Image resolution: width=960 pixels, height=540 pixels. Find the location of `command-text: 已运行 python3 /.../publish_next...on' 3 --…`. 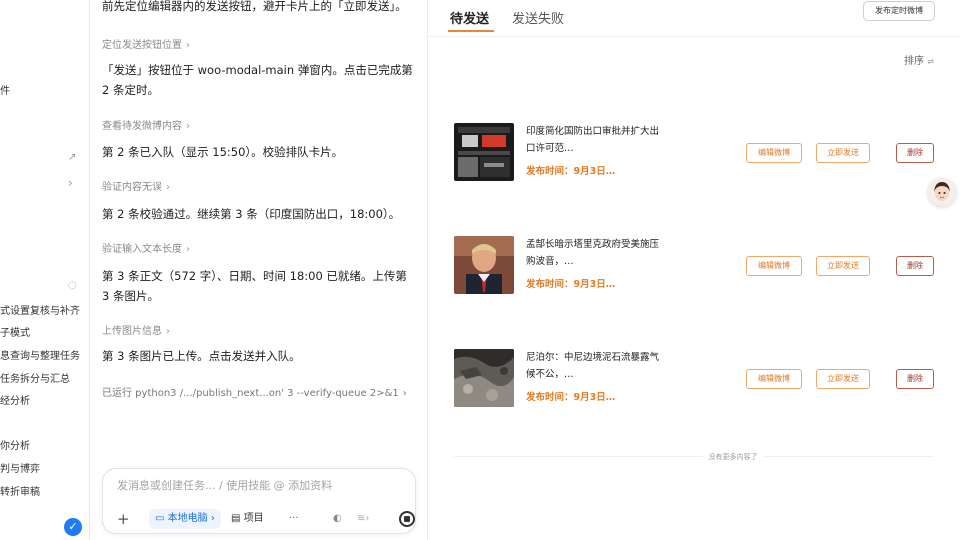

command-text: 已运行 python3 /.../publish_next...on' 3 --… is located at coordinates (250, 393).